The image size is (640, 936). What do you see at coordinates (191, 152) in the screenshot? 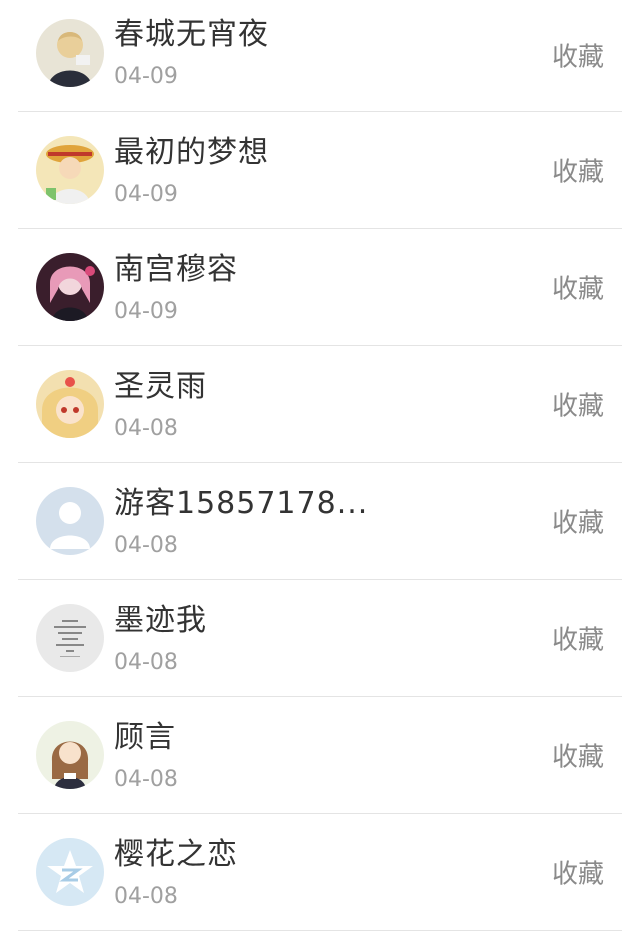
I see `user-name: 最初的梦想` at bounding box center [191, 152].